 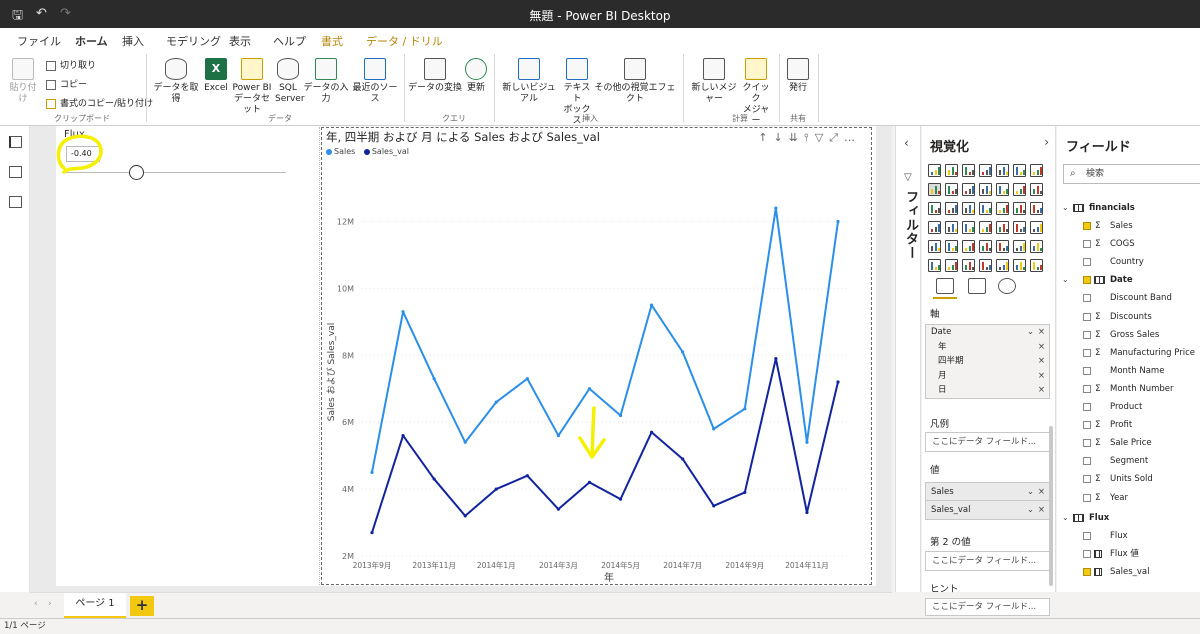 I want to click on field-item: Flux 値, so click(x=1128, y=554).